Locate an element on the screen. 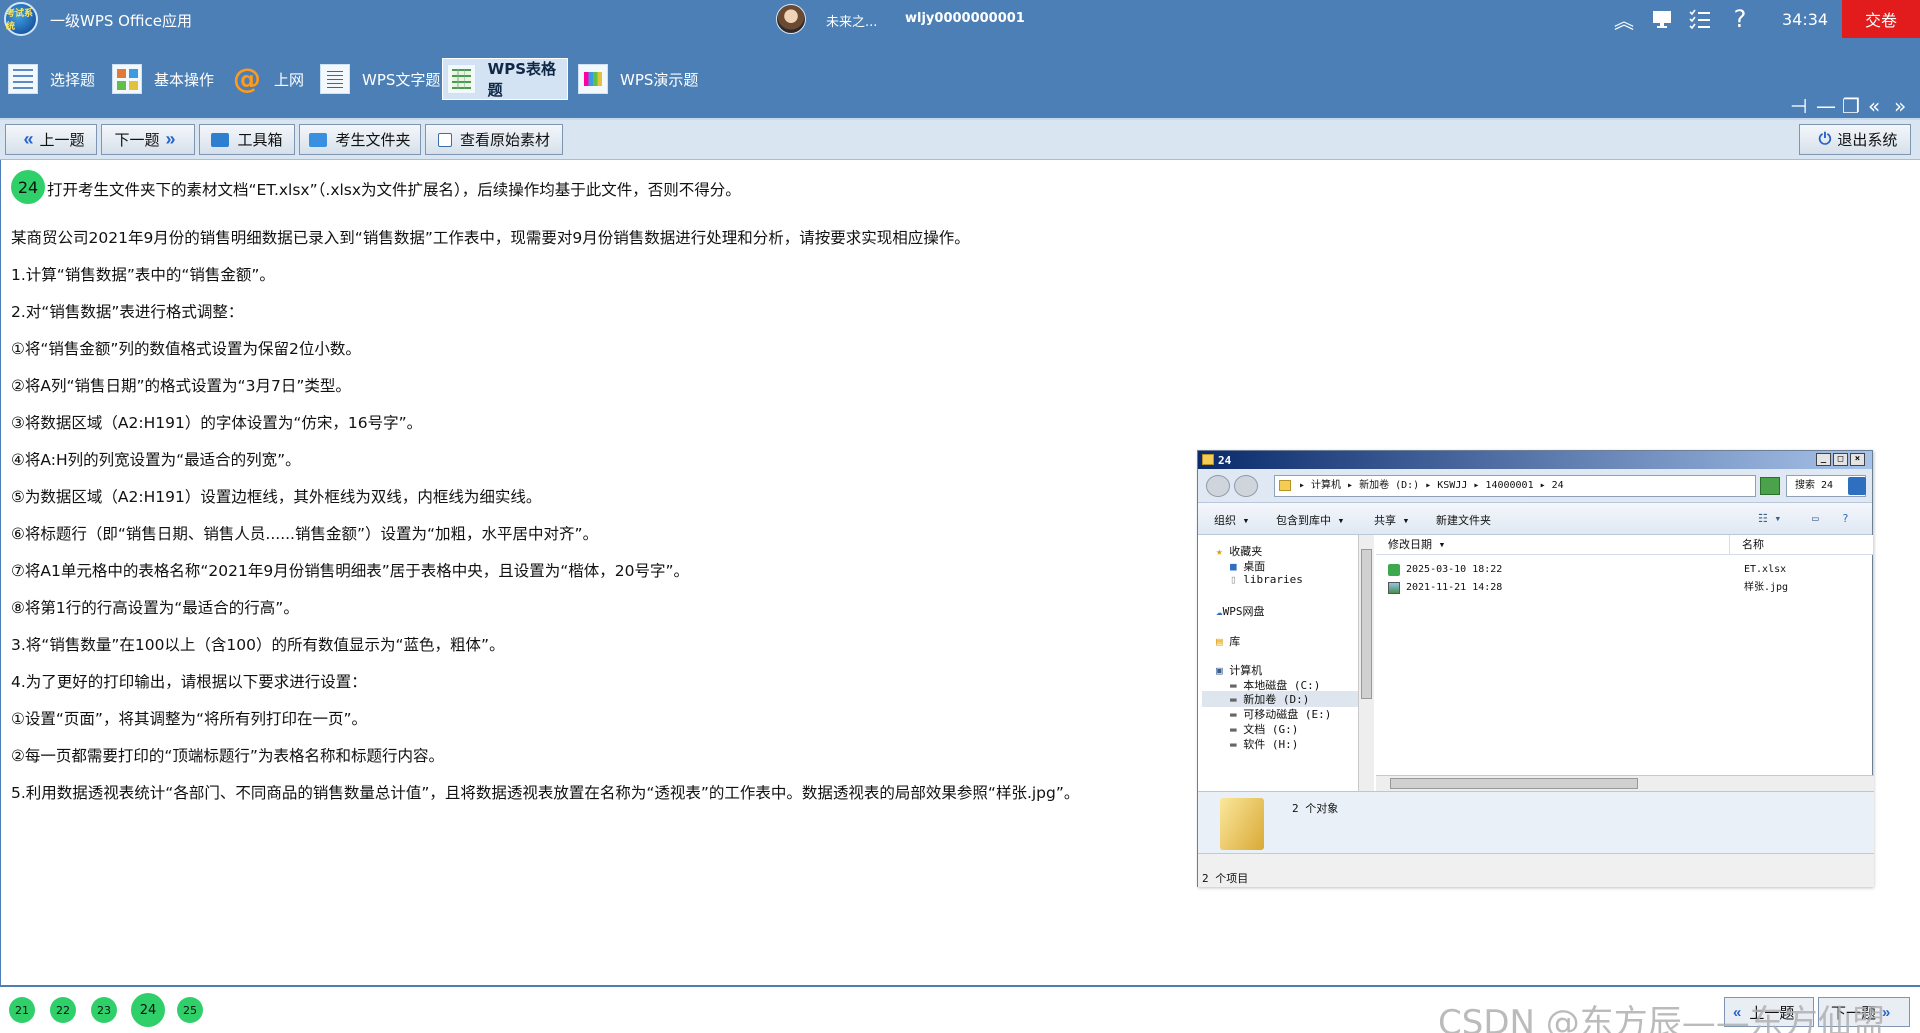 The width and height of the screenshot is (1920, 1033). toolbox-icon is located at coordinates (220, 139).